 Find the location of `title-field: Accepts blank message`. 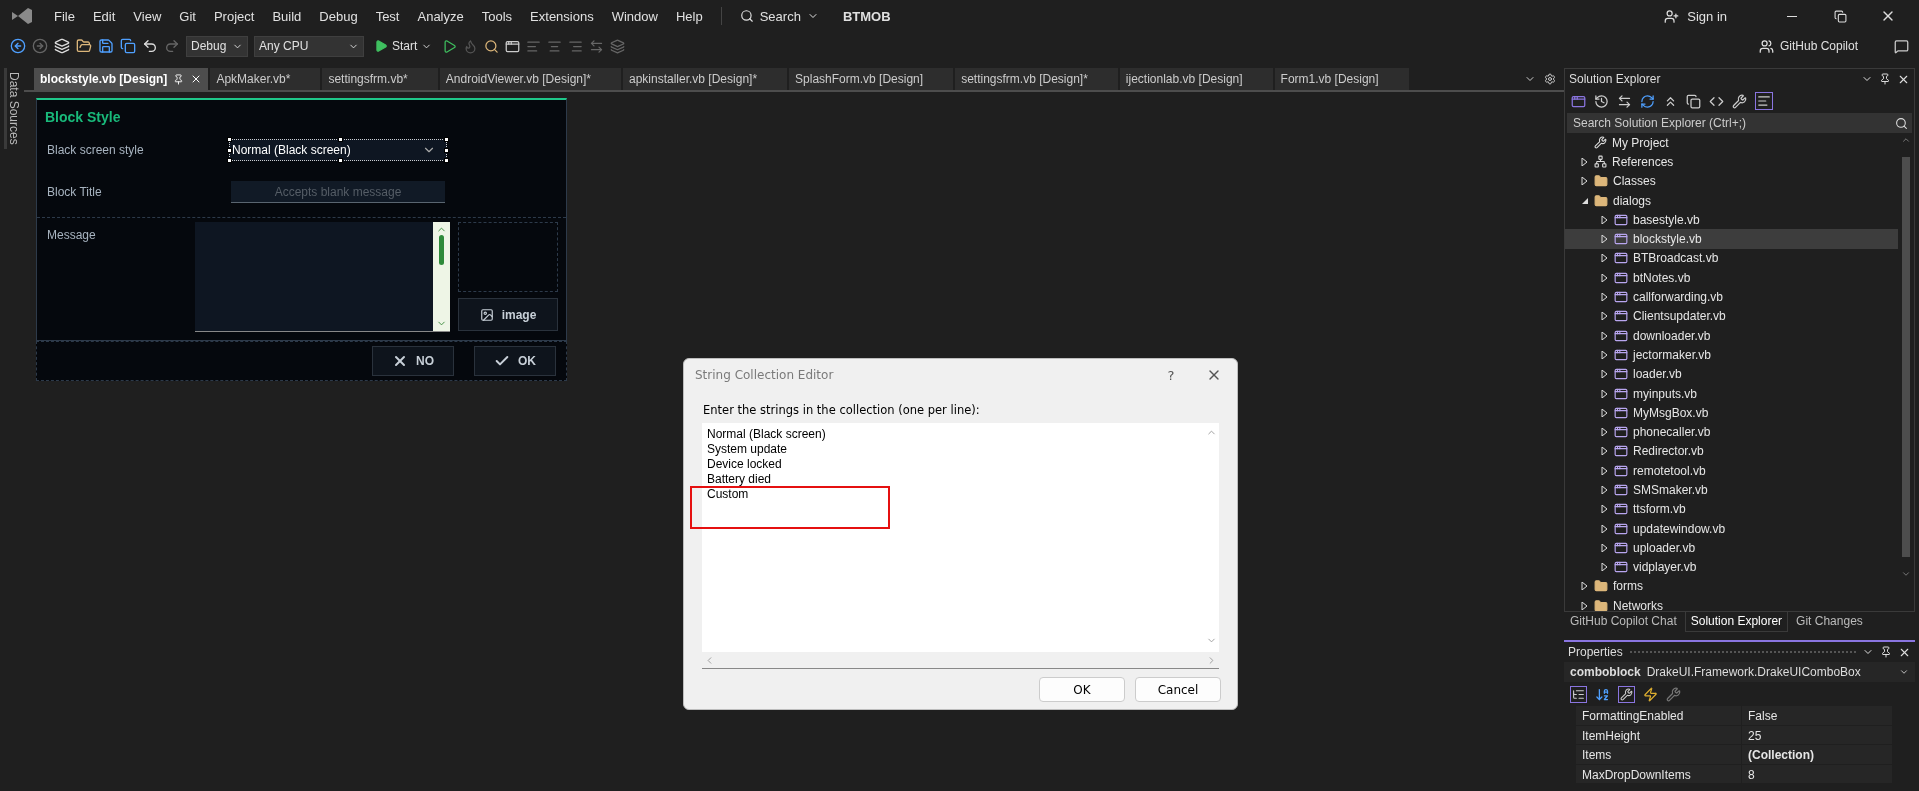

title-field: Accepts blank message is located at coordinates (338, 192).